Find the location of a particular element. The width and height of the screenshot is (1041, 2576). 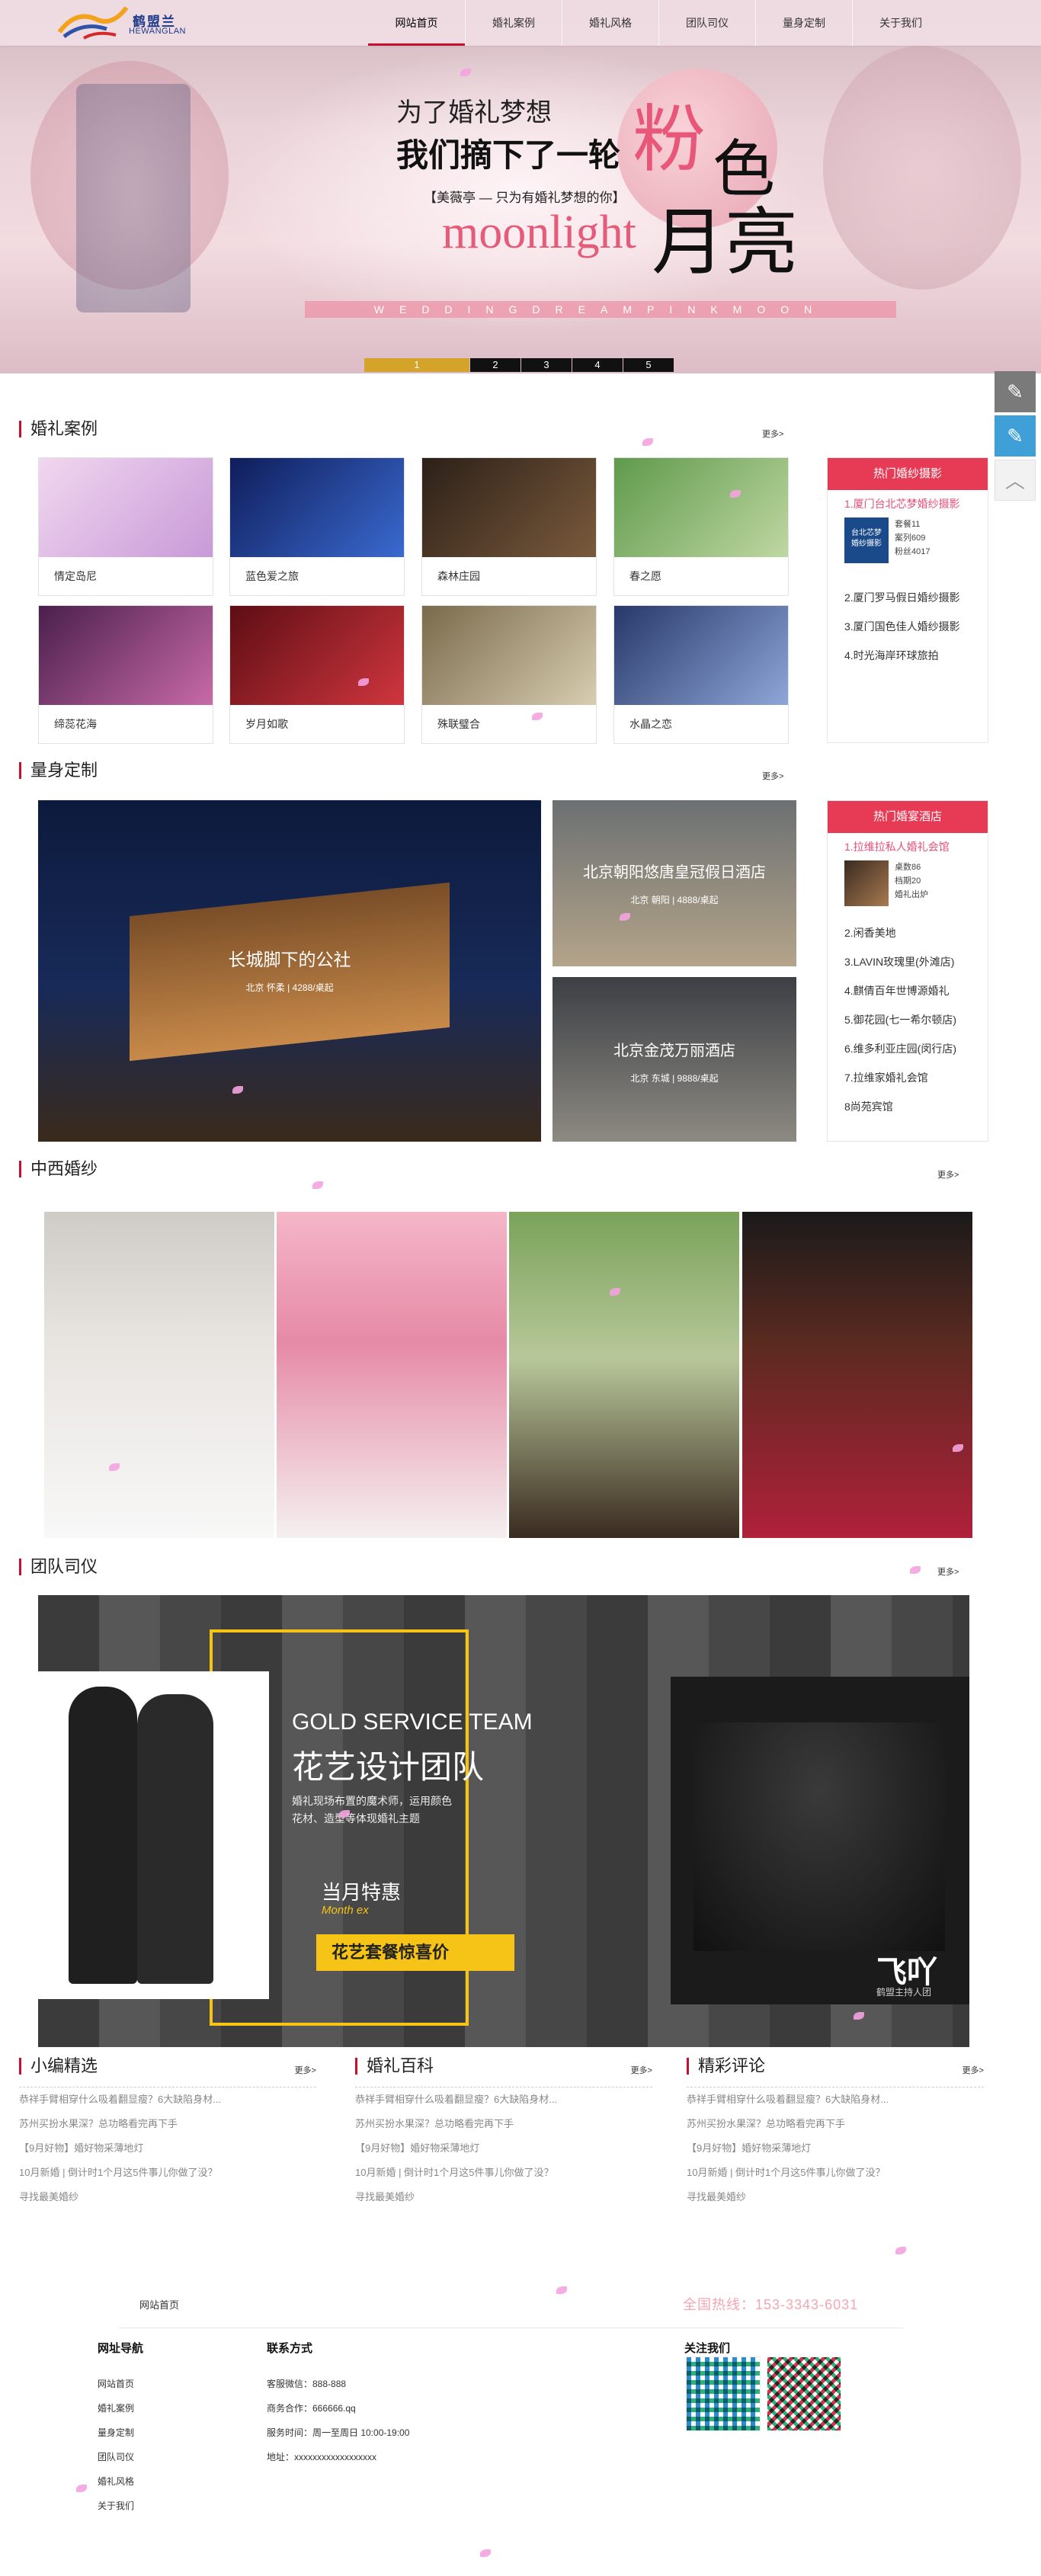

case-card: 缔蕊花海 is located at coordinates (126, 674).